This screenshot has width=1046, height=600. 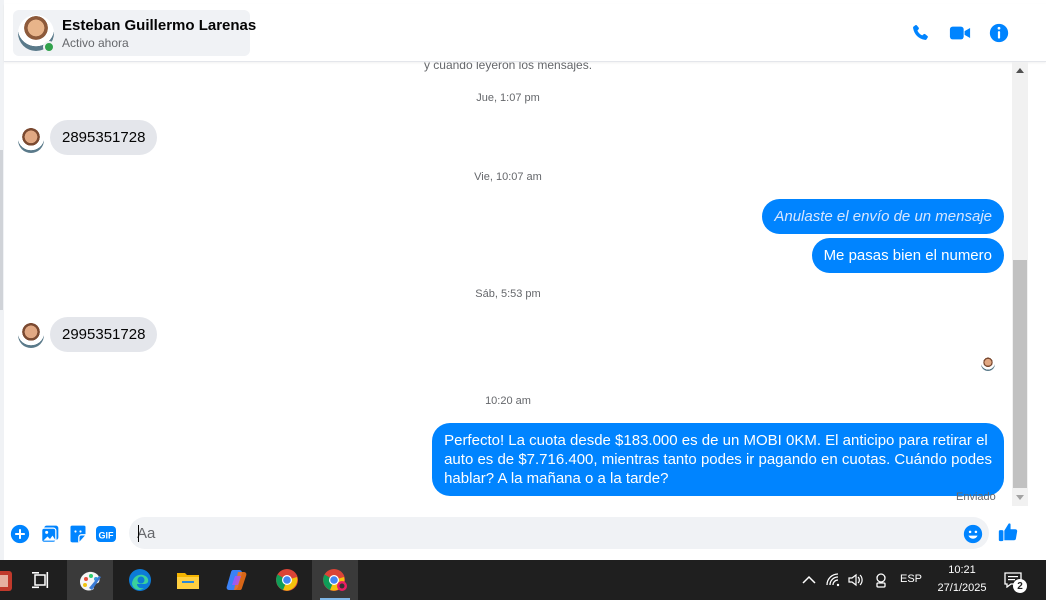 I want to click on timestamp: Jue, 1:07 pm, so click(x=508, y=98).